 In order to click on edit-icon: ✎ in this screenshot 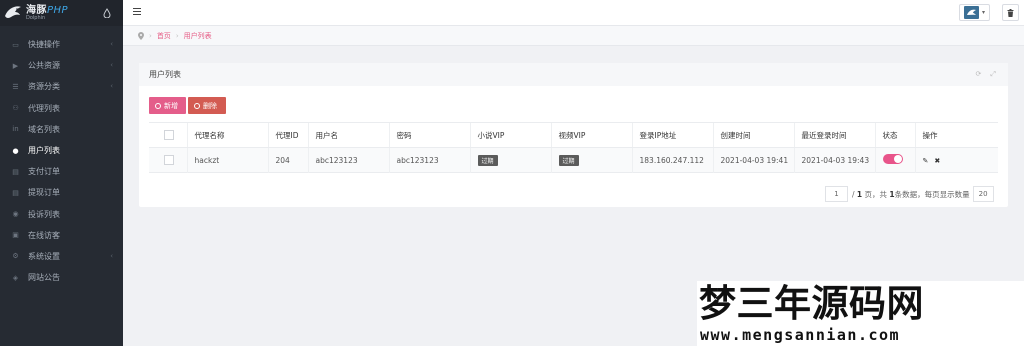, I will do `click(926, 161)`.